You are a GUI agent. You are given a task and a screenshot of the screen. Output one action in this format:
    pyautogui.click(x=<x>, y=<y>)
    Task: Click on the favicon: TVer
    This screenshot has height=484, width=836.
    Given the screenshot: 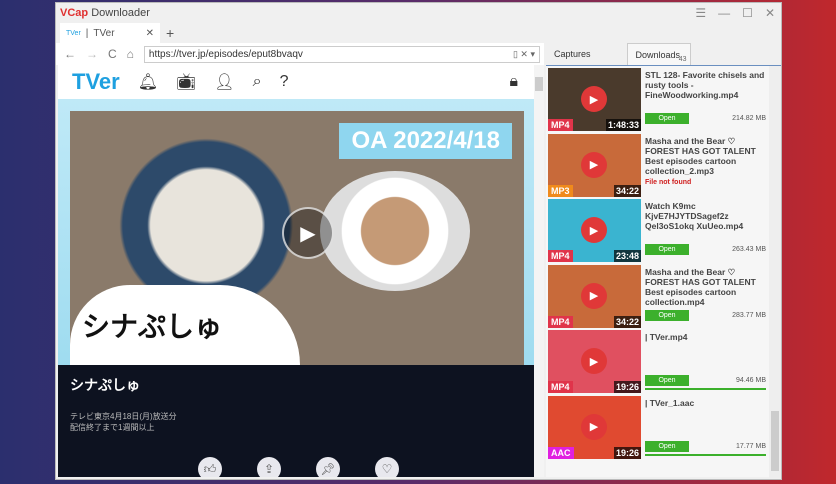 What is the action you would take?
    pyautogui.click(x=73, y=33)
    